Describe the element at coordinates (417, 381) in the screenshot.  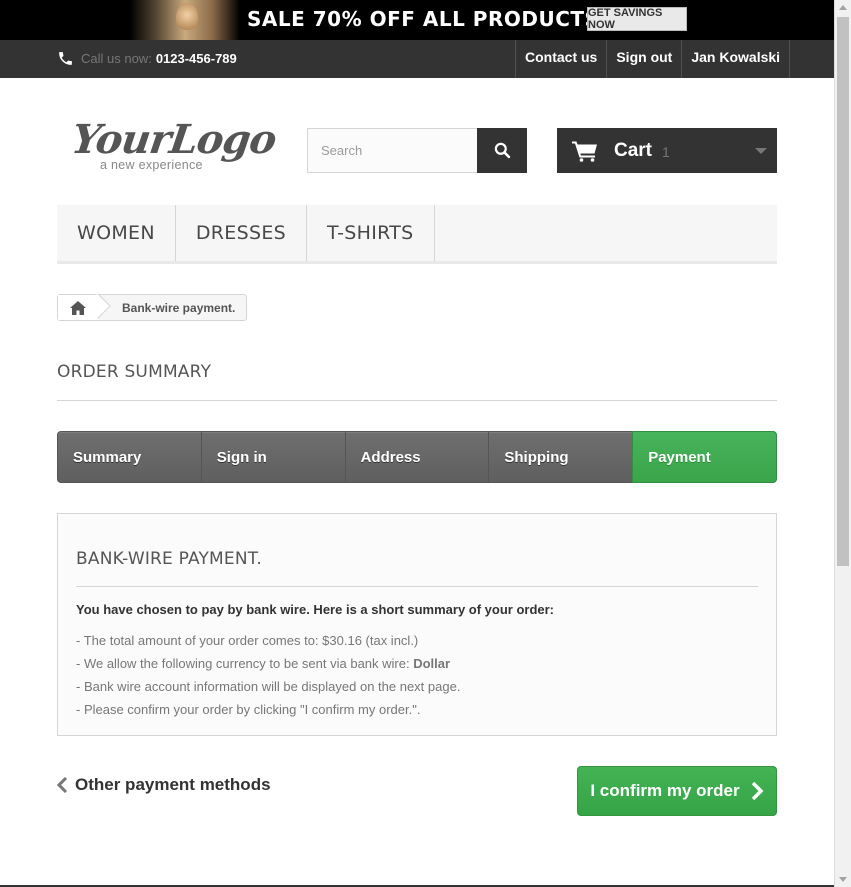
I see `page-title: ORDER SUMMARY` at that location.